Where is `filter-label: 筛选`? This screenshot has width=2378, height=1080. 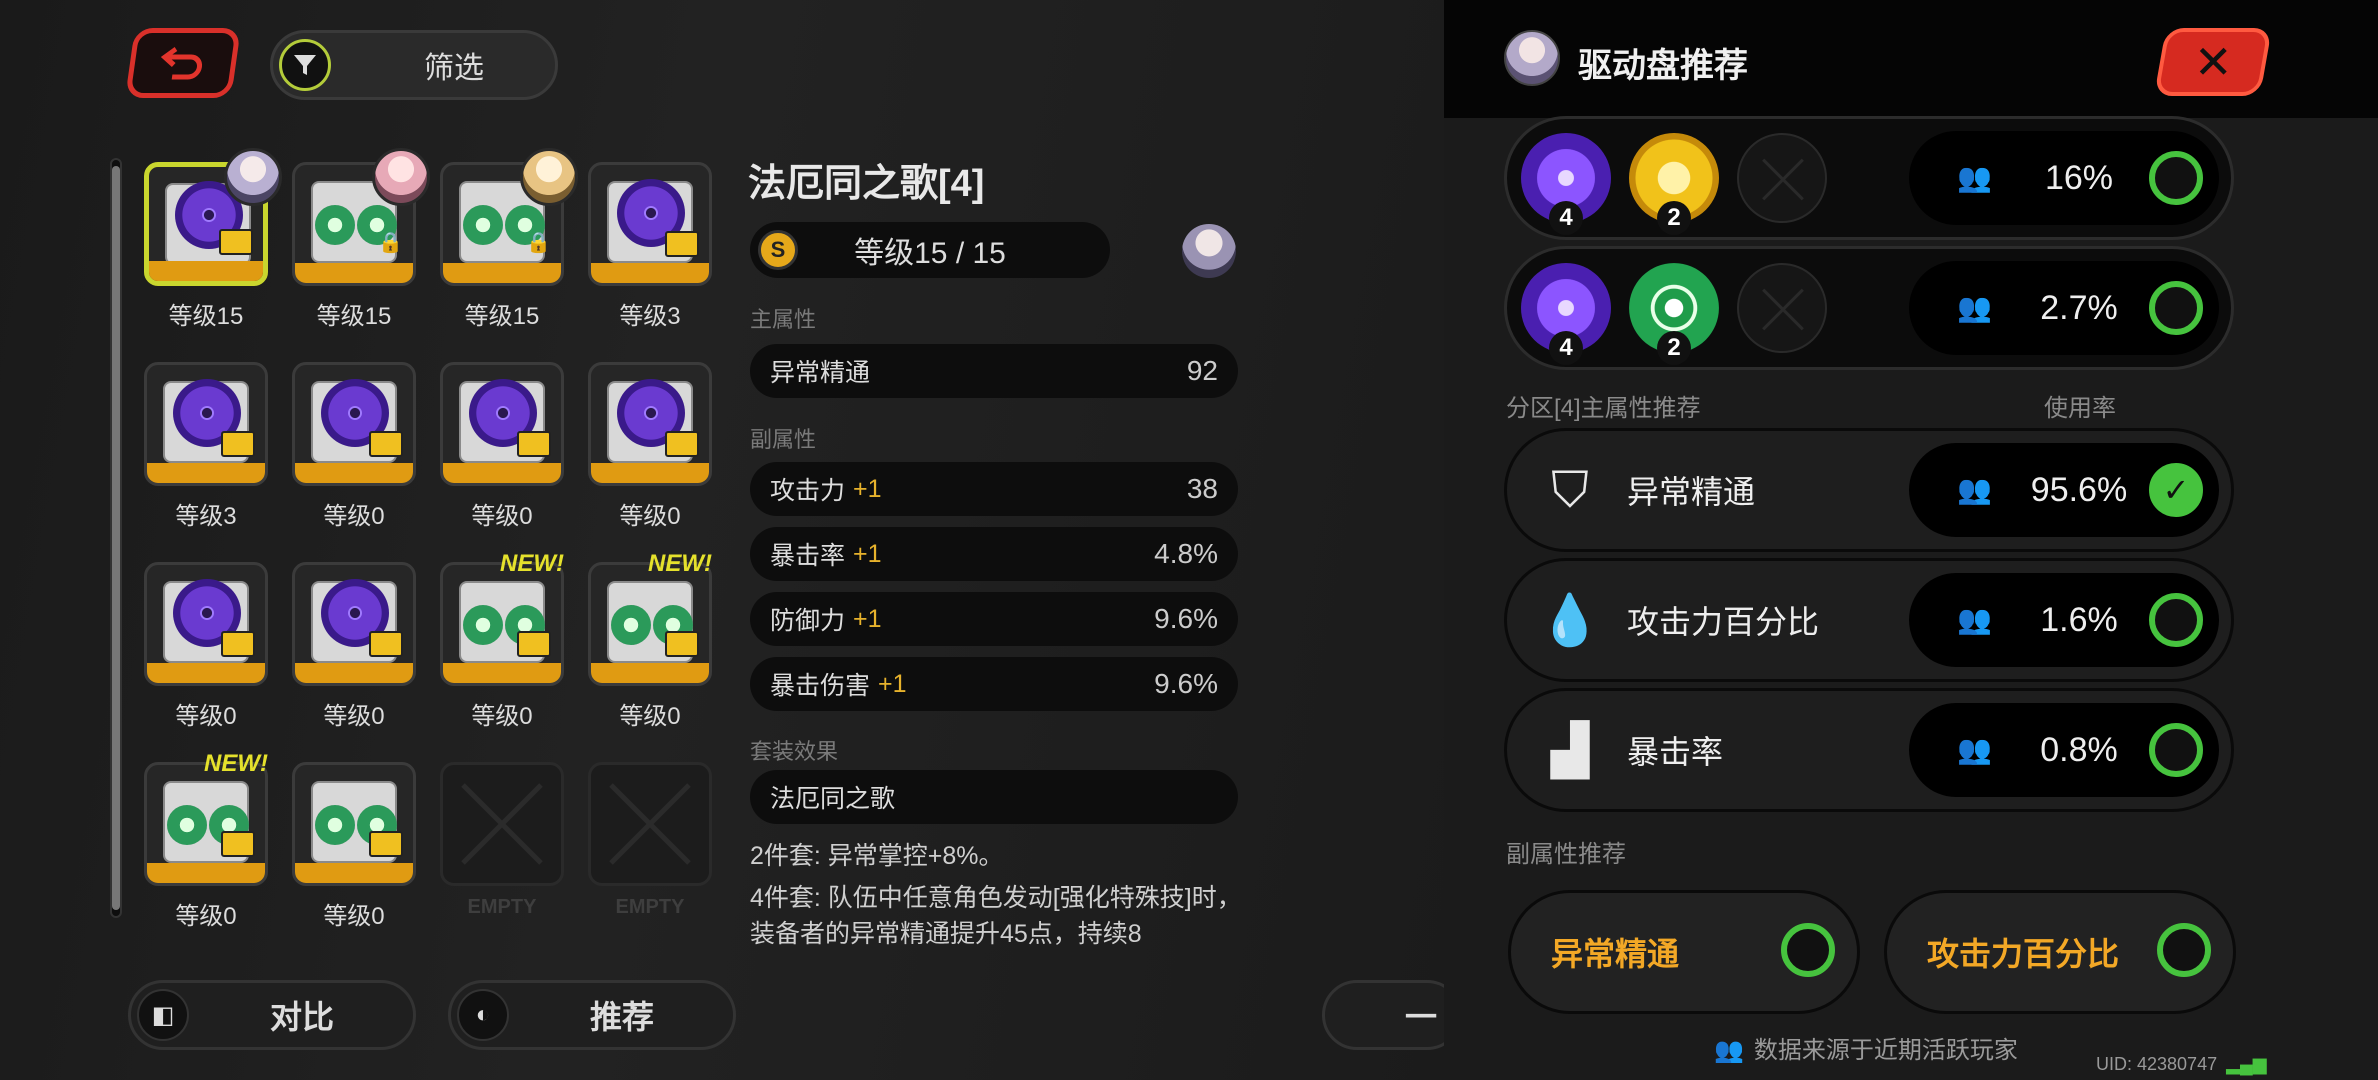 filter-label: 筛选 is located at coordinates (454, 68).